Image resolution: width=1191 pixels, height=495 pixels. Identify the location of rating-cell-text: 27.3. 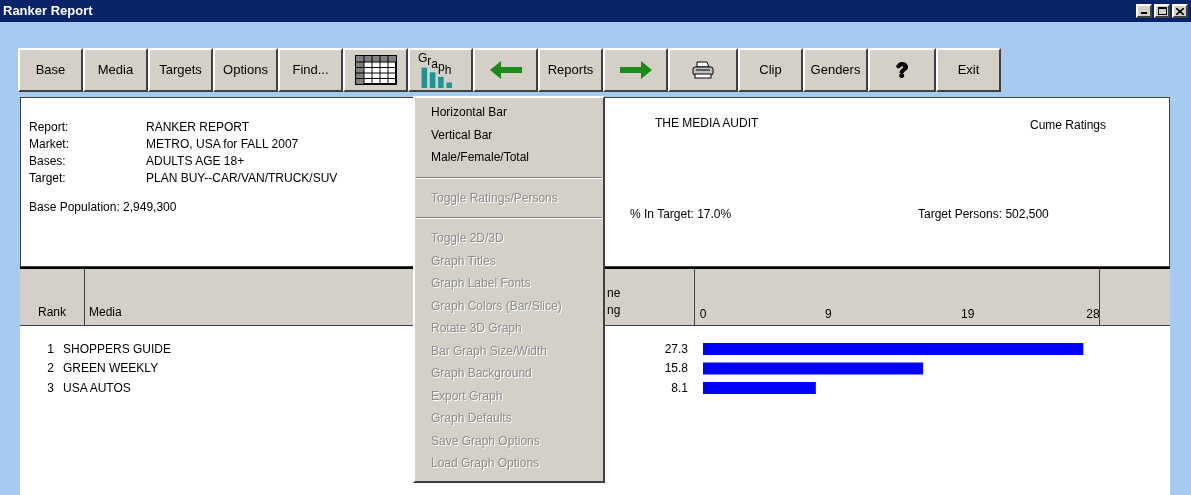
(676, 349).